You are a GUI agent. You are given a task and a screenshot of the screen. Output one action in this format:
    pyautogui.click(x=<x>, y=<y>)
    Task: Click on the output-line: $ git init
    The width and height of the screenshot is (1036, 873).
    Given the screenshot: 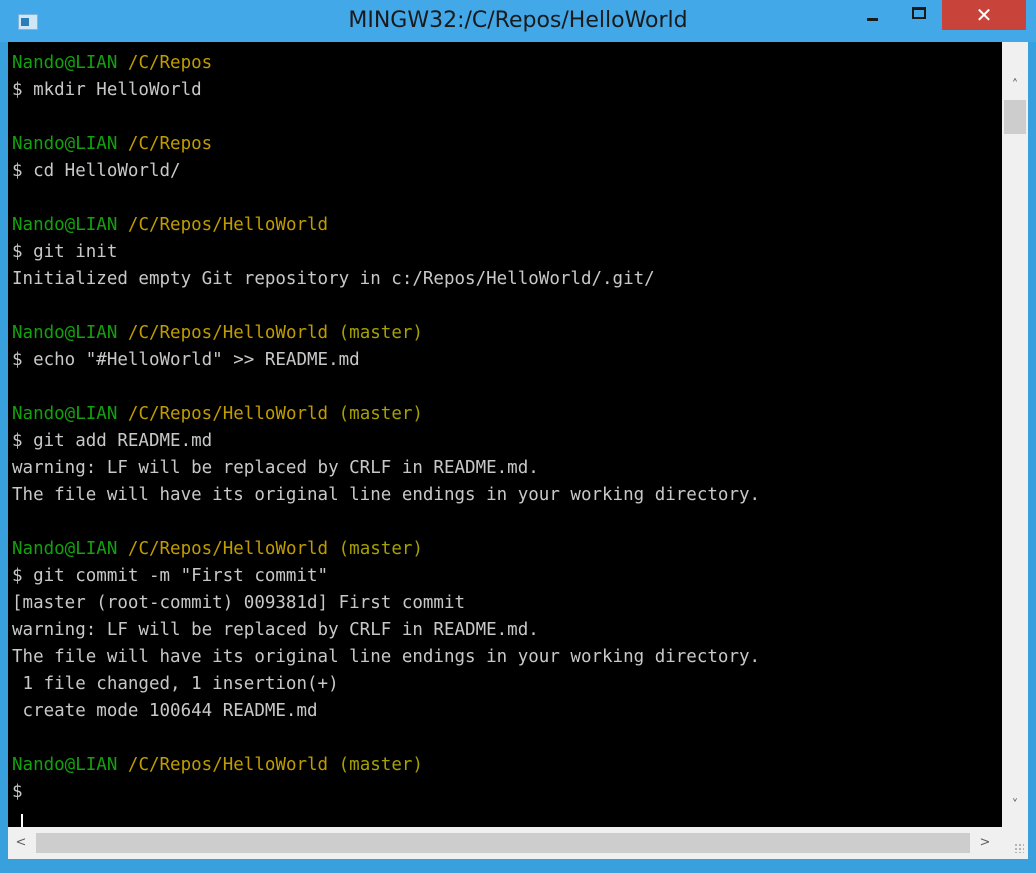 What is the action you would take?
    pyautogui.click(x=65, y=252)
    